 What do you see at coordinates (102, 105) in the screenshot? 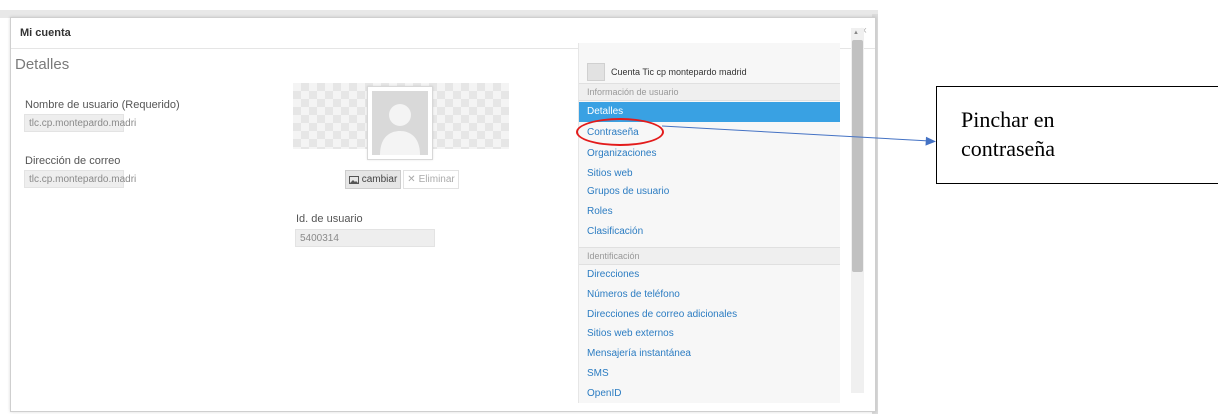
I see `username-label: Nombre de usuario (Requerido)` at bounding box center [102, 105].